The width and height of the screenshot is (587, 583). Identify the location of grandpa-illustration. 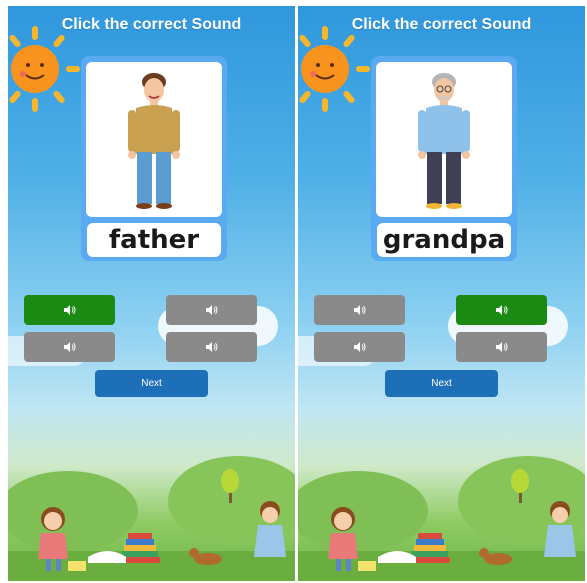
(444, 139).